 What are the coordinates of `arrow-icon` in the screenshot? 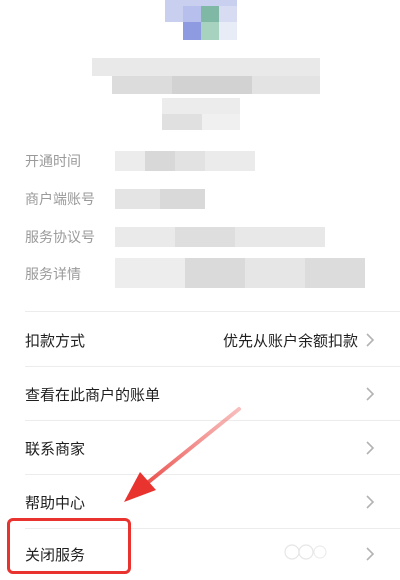 It's located at (182, 454).